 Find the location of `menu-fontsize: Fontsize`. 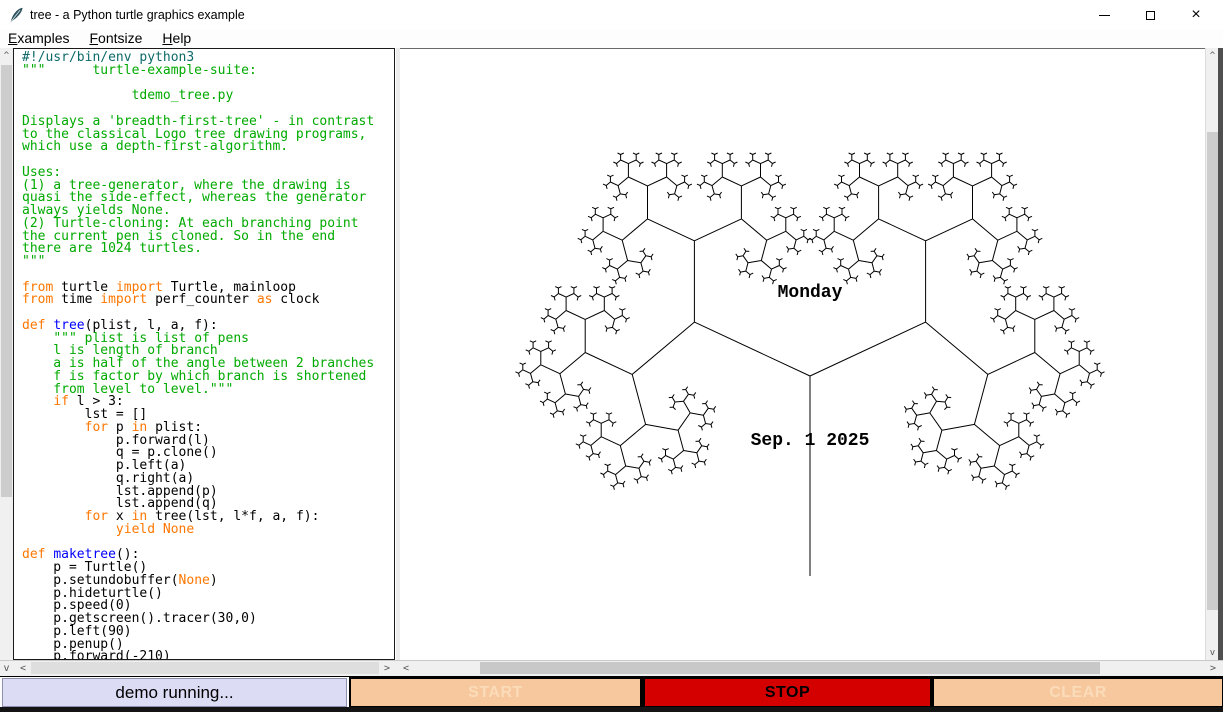

menu-fontsize: Fontsize is located at coordinates (115, 39).